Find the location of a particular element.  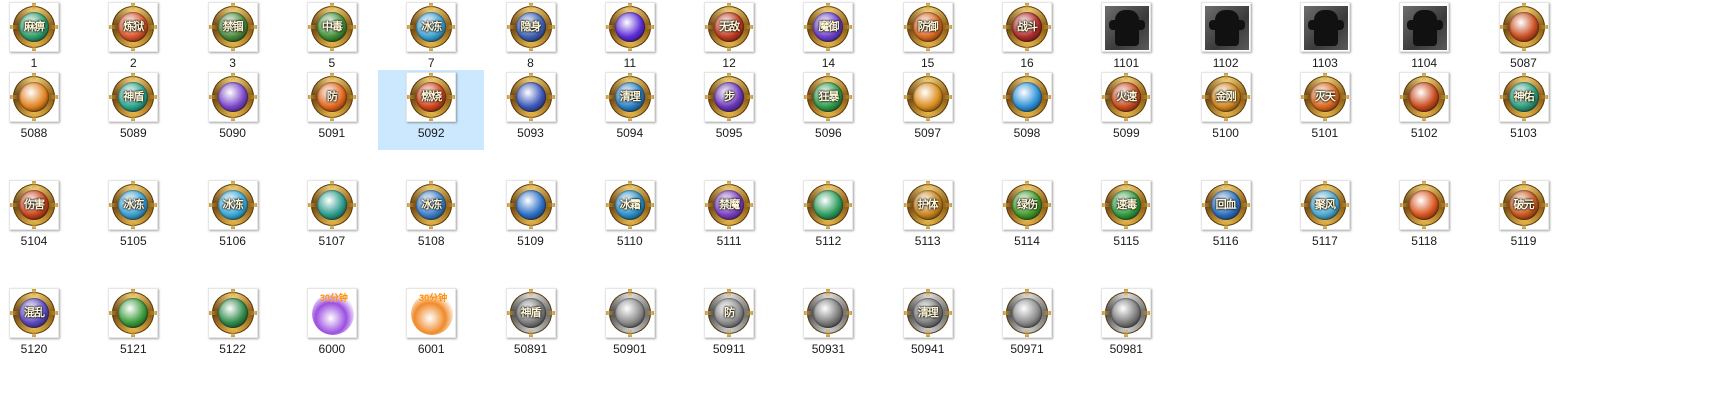

file-item: 伤害 5104 is located at coordinates (43, 218).